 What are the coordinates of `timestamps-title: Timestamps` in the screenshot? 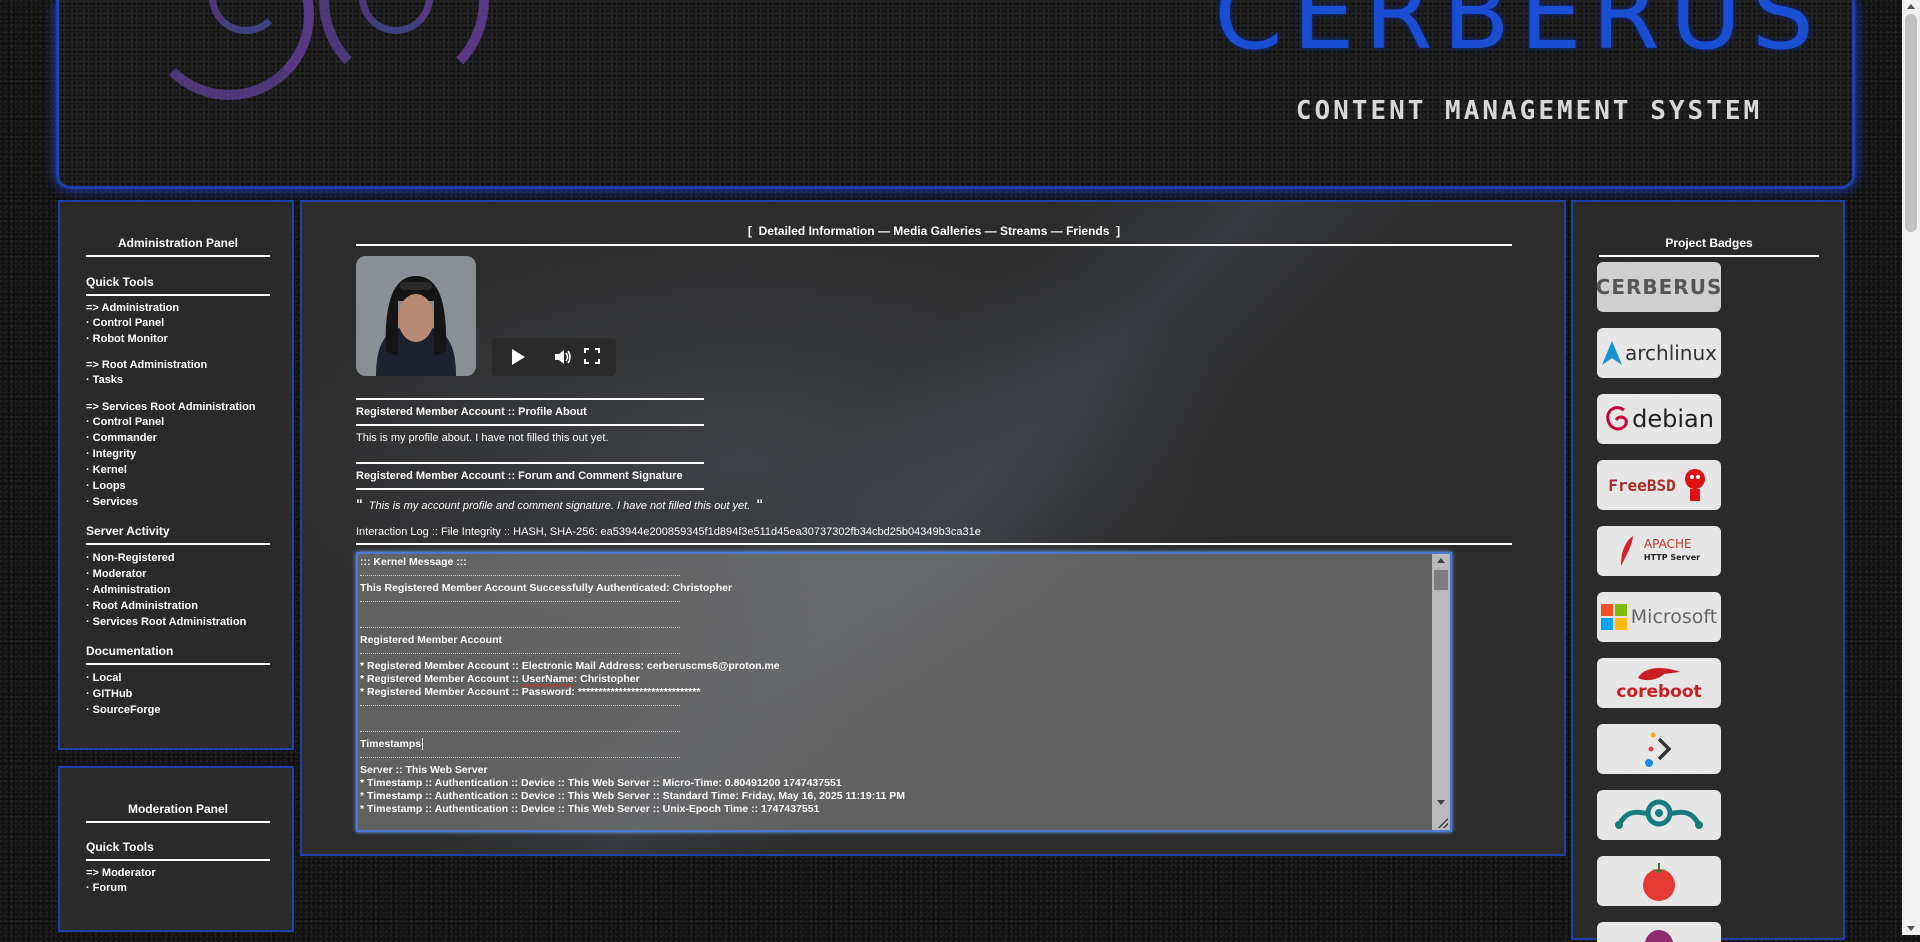 It's located at (895, 744).